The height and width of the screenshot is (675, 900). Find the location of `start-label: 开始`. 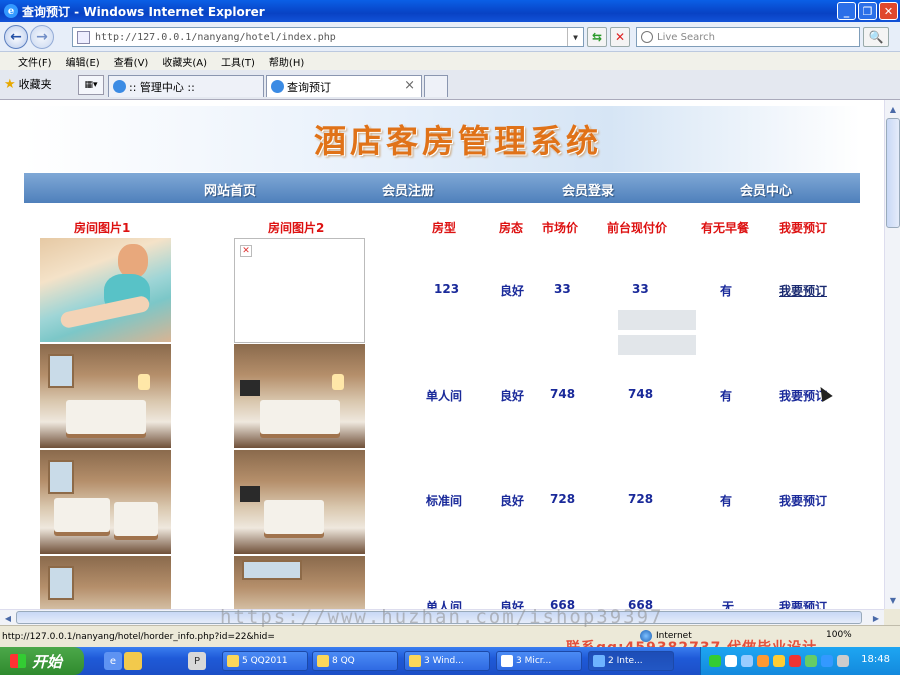

start-label: 开始 is located at coordinates (47, 661).